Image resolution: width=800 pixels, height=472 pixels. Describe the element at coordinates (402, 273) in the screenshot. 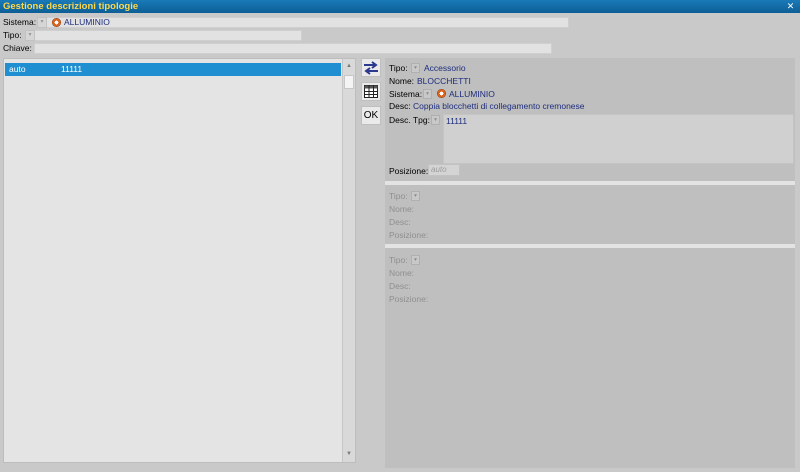

I see `section3-nome-label: Nome:` at that location.